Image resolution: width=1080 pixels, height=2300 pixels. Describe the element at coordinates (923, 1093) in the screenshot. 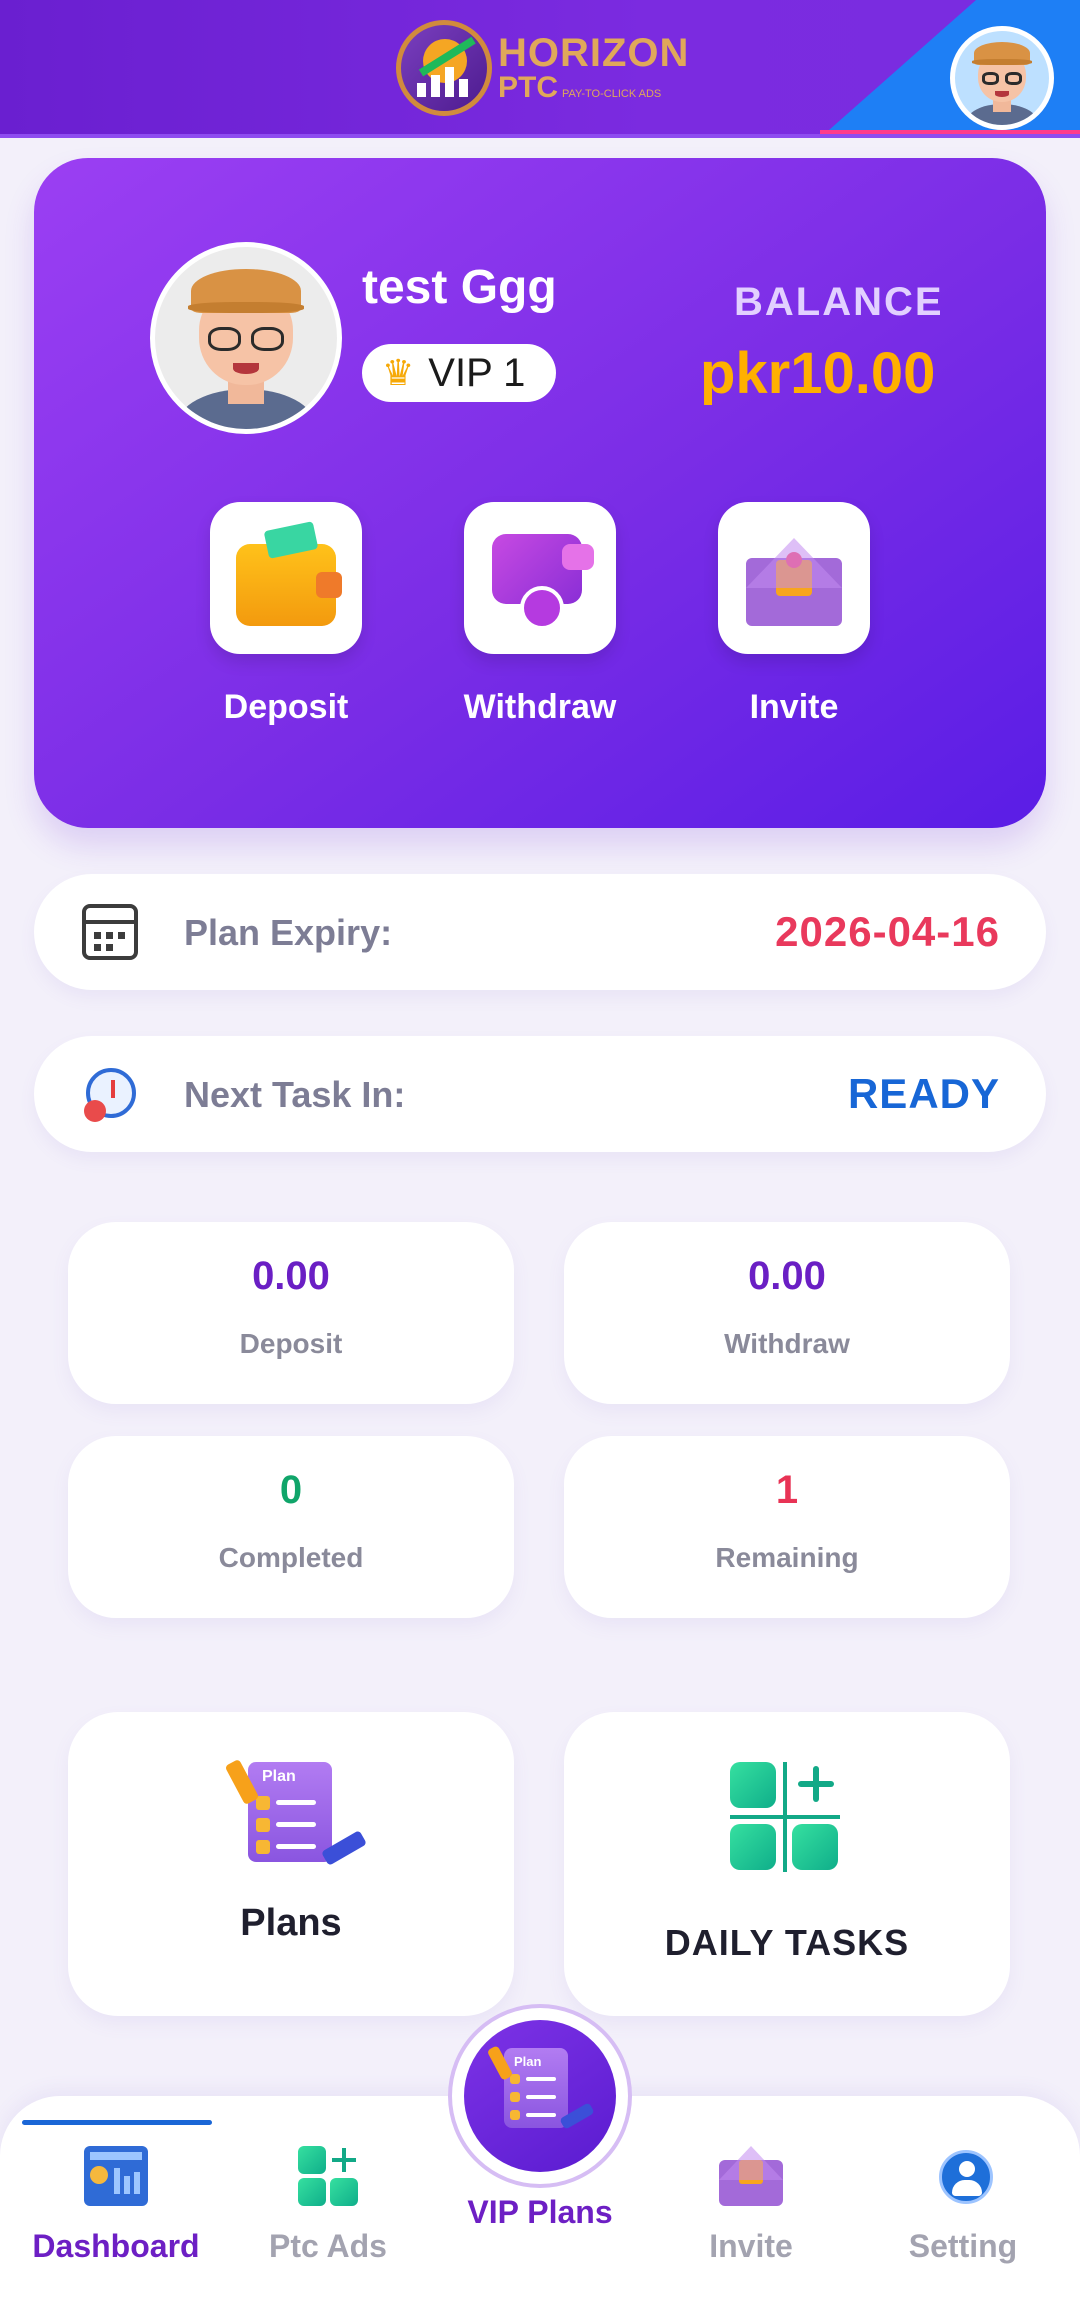

I see `next-task-status: READY` at that location.